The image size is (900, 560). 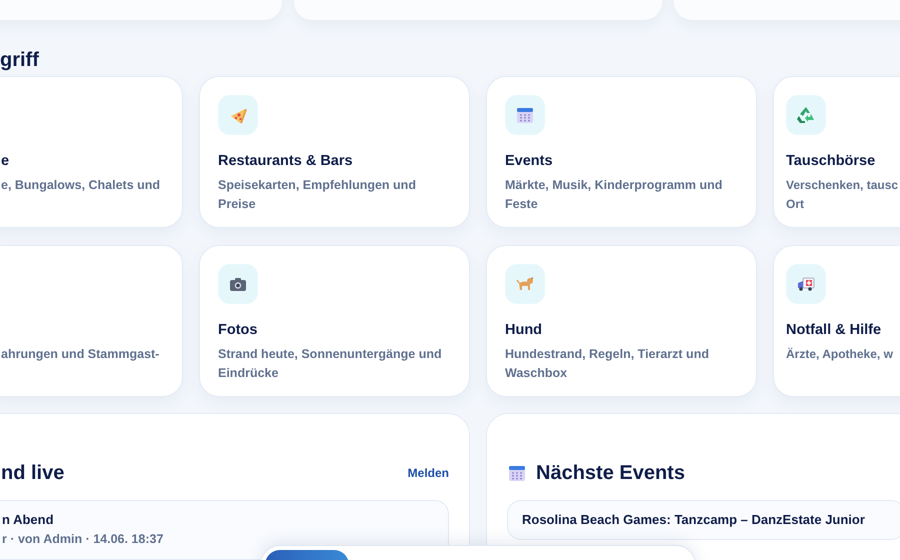 What do you see at coordinates (610, 473) in the screenshot?
I see `panel-title: Nächste Events` at bounding box center [610, 473].